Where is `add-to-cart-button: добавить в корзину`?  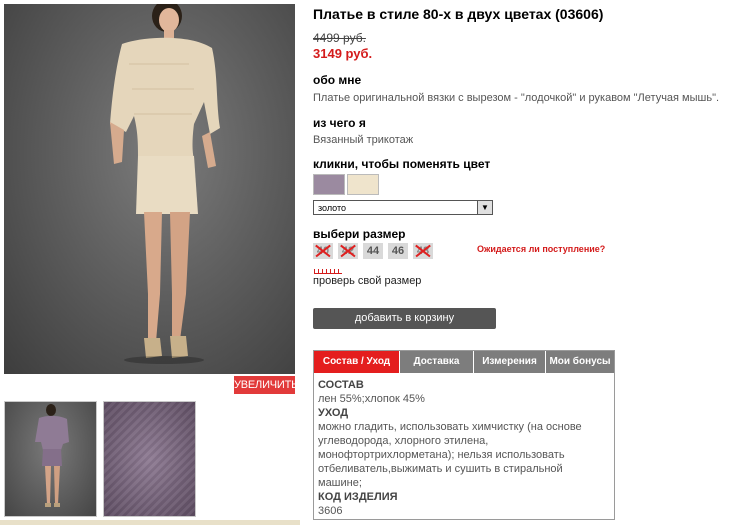
add-to-cart-button: добавить в корзину is located at coordinates (404, 318).